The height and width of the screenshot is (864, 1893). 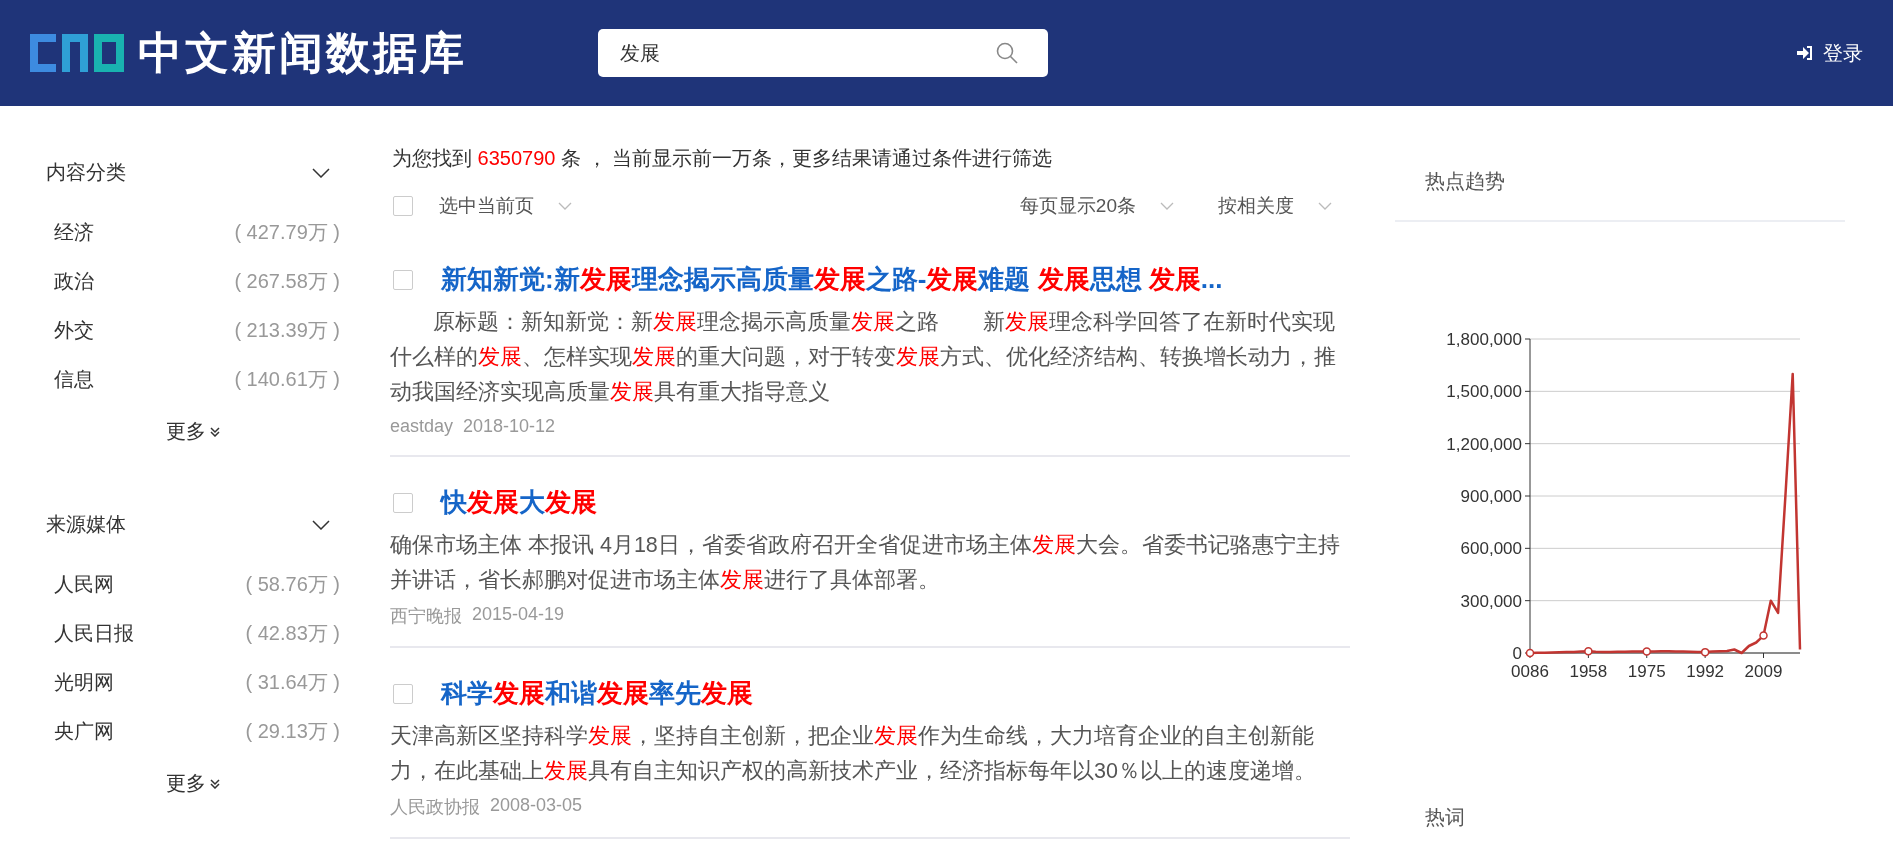 What do you see at coordinates (1484, 392) in the screenshot?
I see `y-tick-label: 1,500,000` at bounding box center [1484, 392].